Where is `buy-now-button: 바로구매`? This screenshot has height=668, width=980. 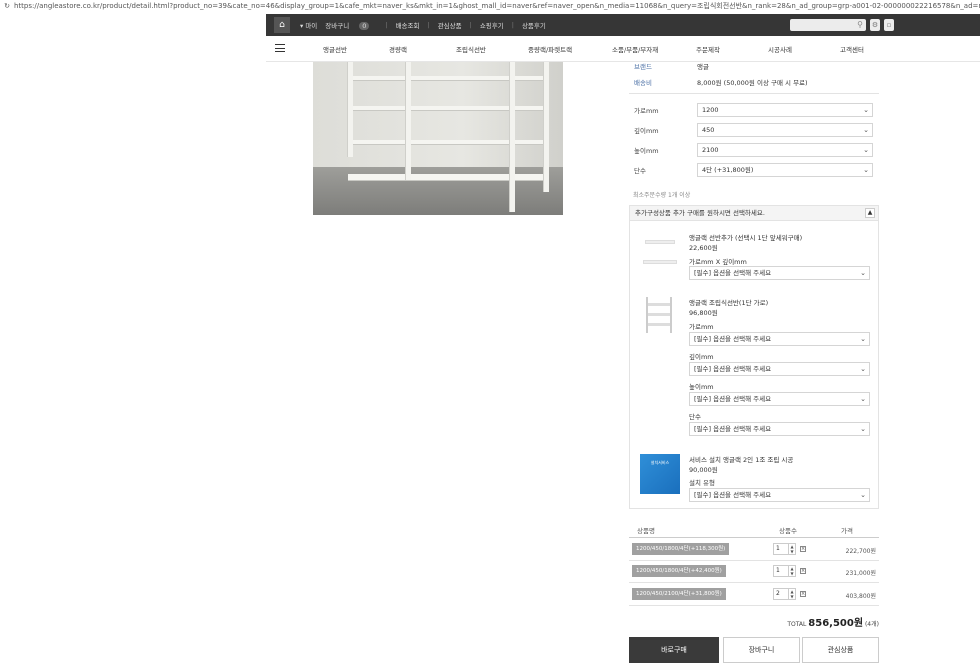
buy-now-button: 바로구매 is located at coordinates (674, 650).